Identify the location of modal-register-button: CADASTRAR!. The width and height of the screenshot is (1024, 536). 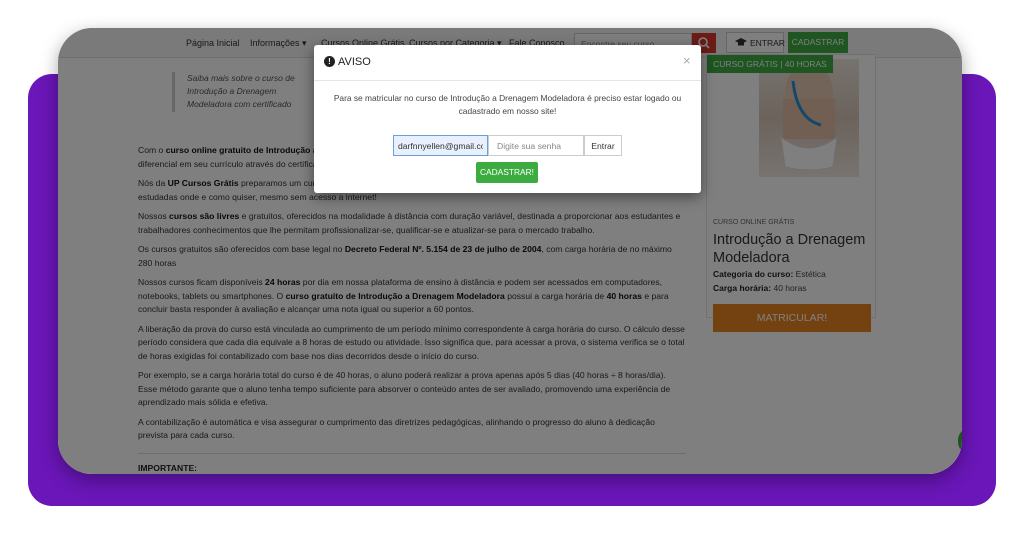
(507, 172).